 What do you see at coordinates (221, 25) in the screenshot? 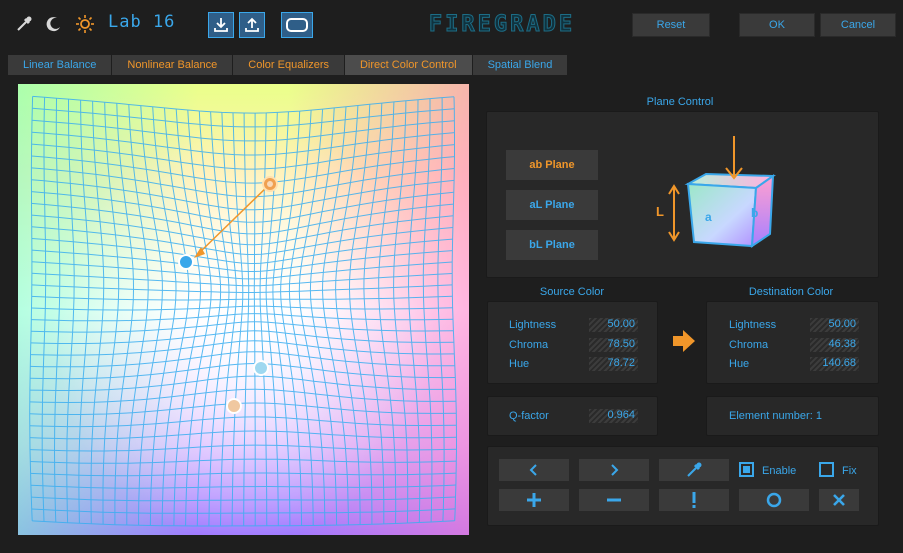
I see `download-icon` at bounding box center [221, 25].